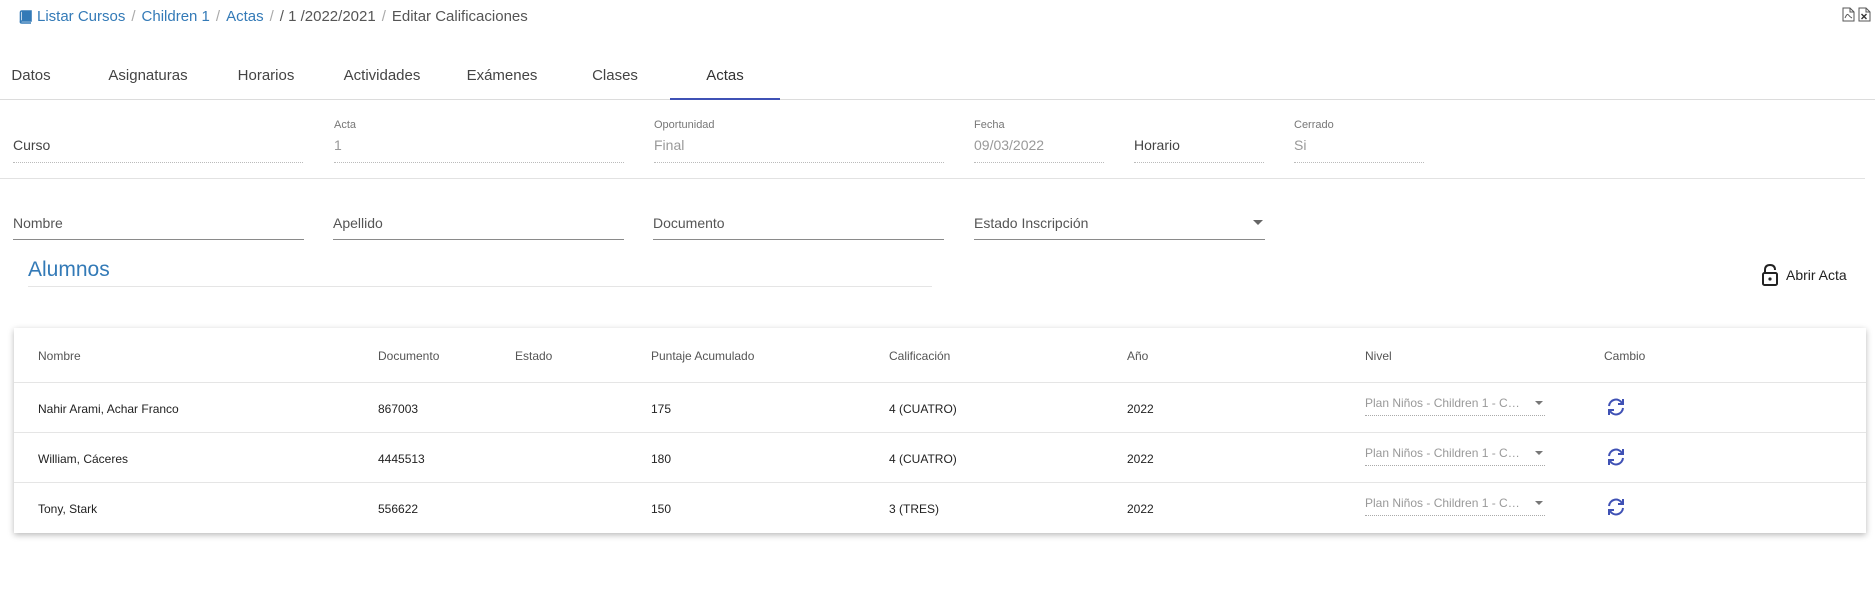 This screenshot has width=1875, height=596. I want to click on cerrado-value: Si, so click(1359, 148).